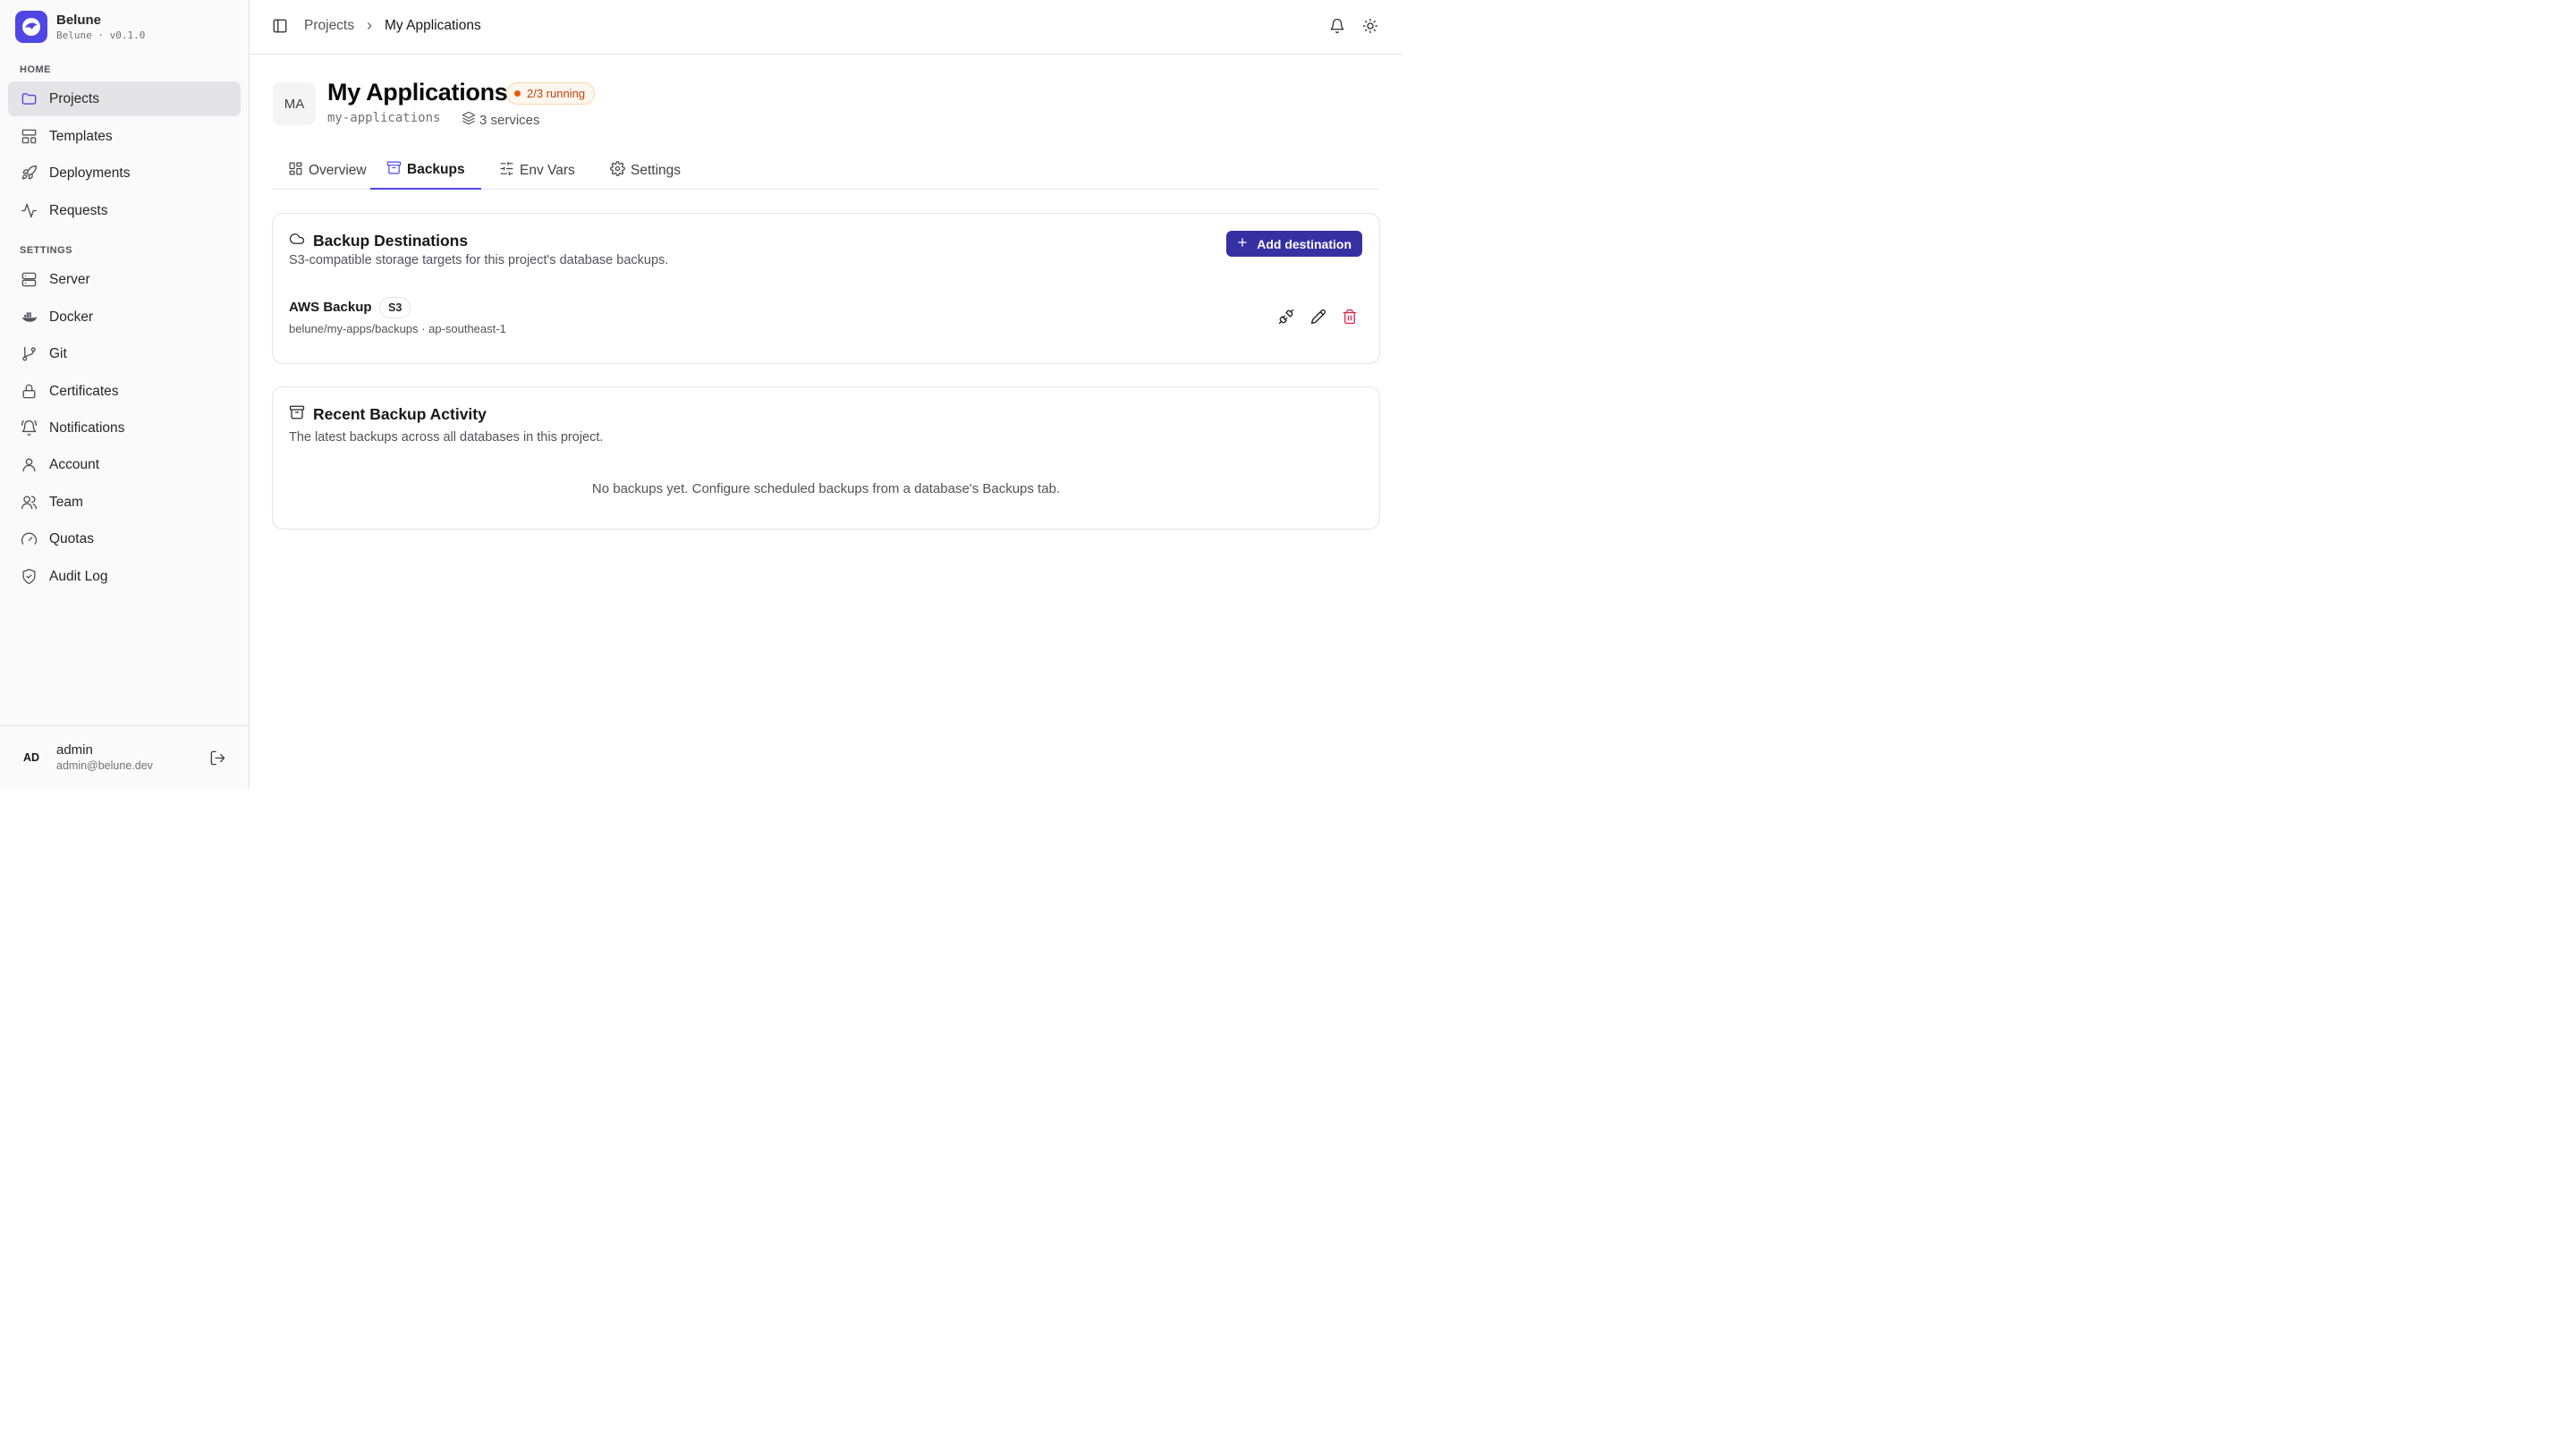  I want to click on test-connection-icon, so click(1287, 317).